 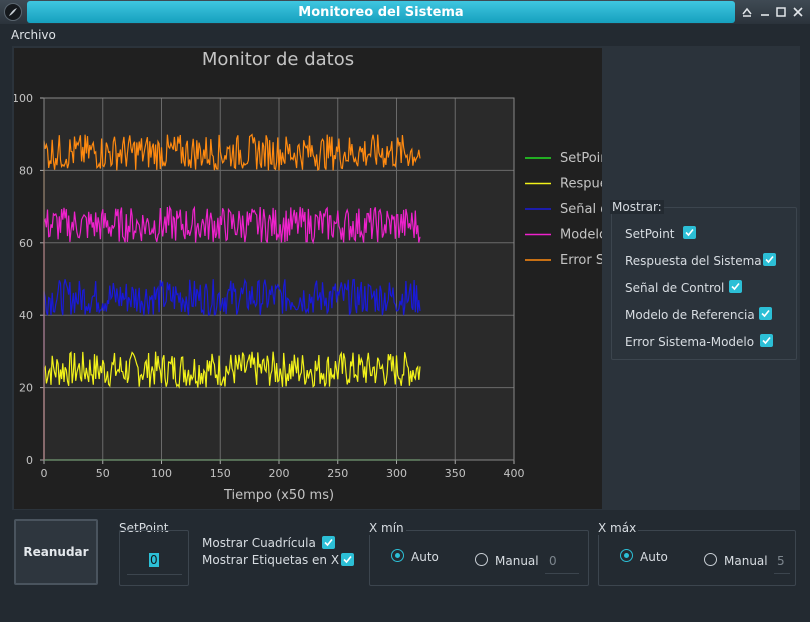 What do you see at coordinates (690, 342) in the screenshot?
I see `mostrar-error-label: Error Sistema-Modelo` at bounding box center [690, 342].